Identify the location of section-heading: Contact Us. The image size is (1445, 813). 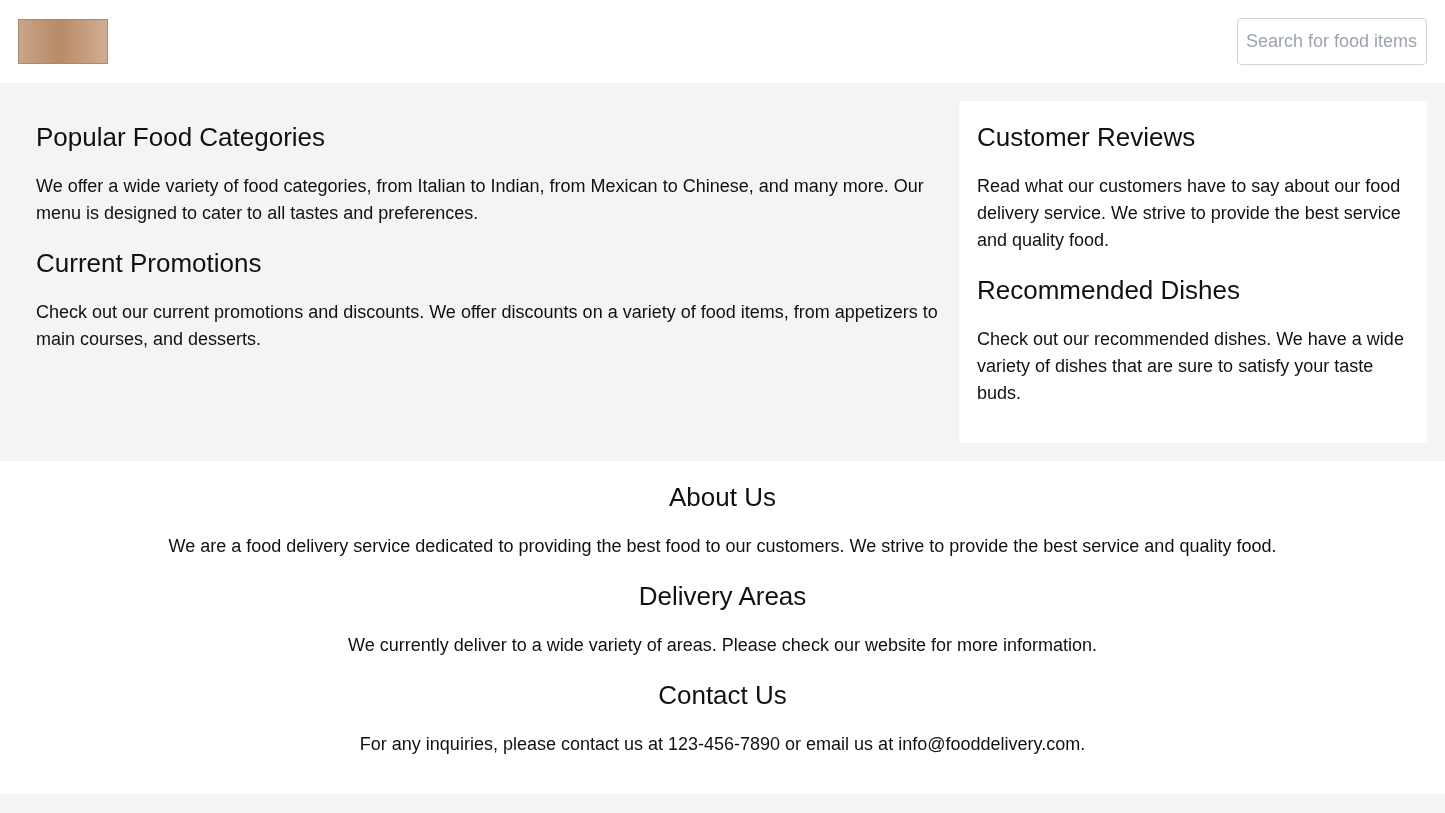
(722, 695).